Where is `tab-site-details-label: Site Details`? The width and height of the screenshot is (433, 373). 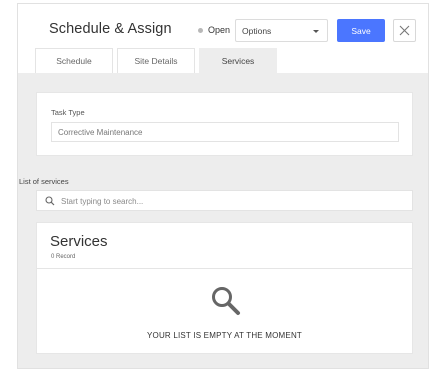 tab-site-details-label: Site Details is located at coordinates (156, 61).